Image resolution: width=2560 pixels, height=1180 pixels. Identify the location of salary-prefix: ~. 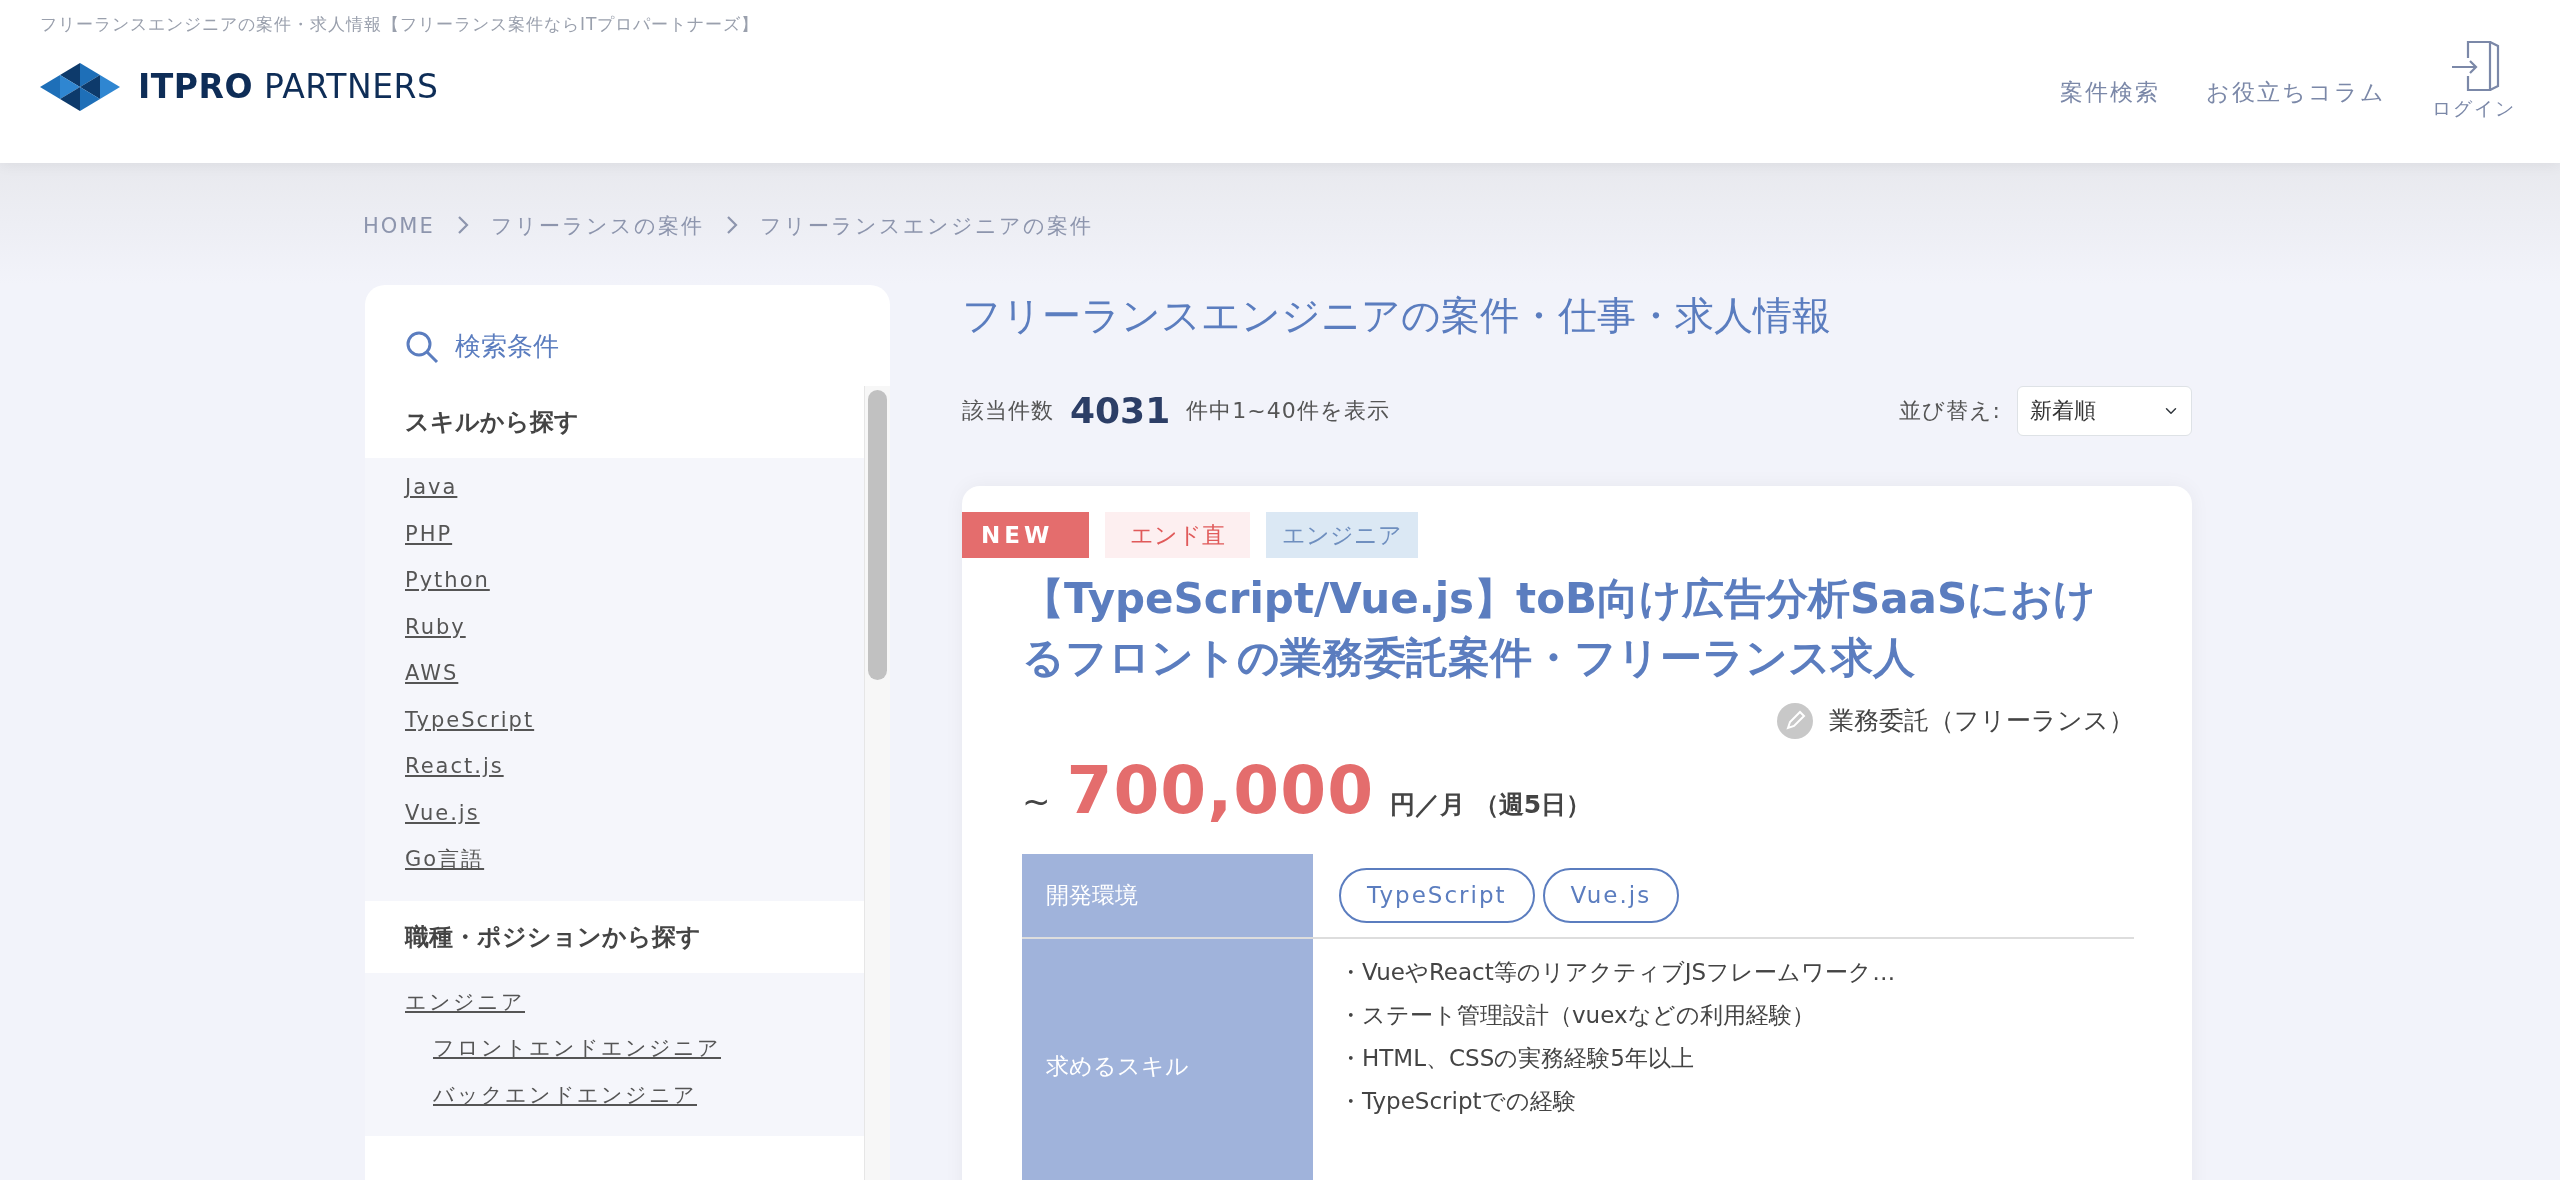
(1036, 802).